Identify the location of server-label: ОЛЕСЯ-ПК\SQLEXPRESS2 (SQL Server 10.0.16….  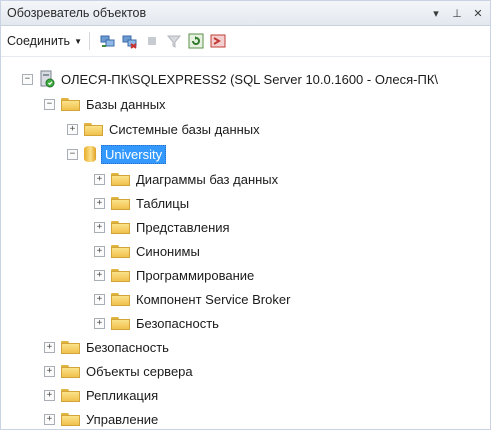
(250, 79).